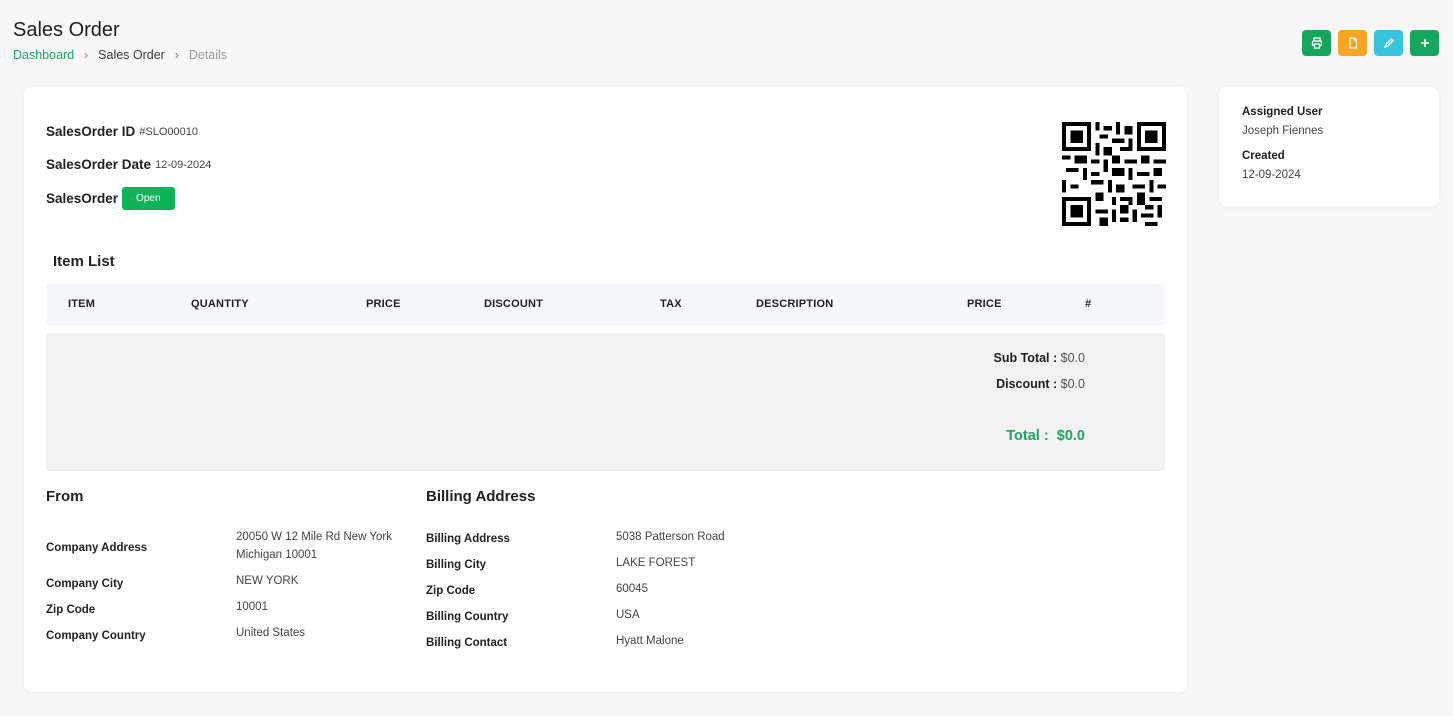  I want to click on plus-icon, so click(1424, 43).